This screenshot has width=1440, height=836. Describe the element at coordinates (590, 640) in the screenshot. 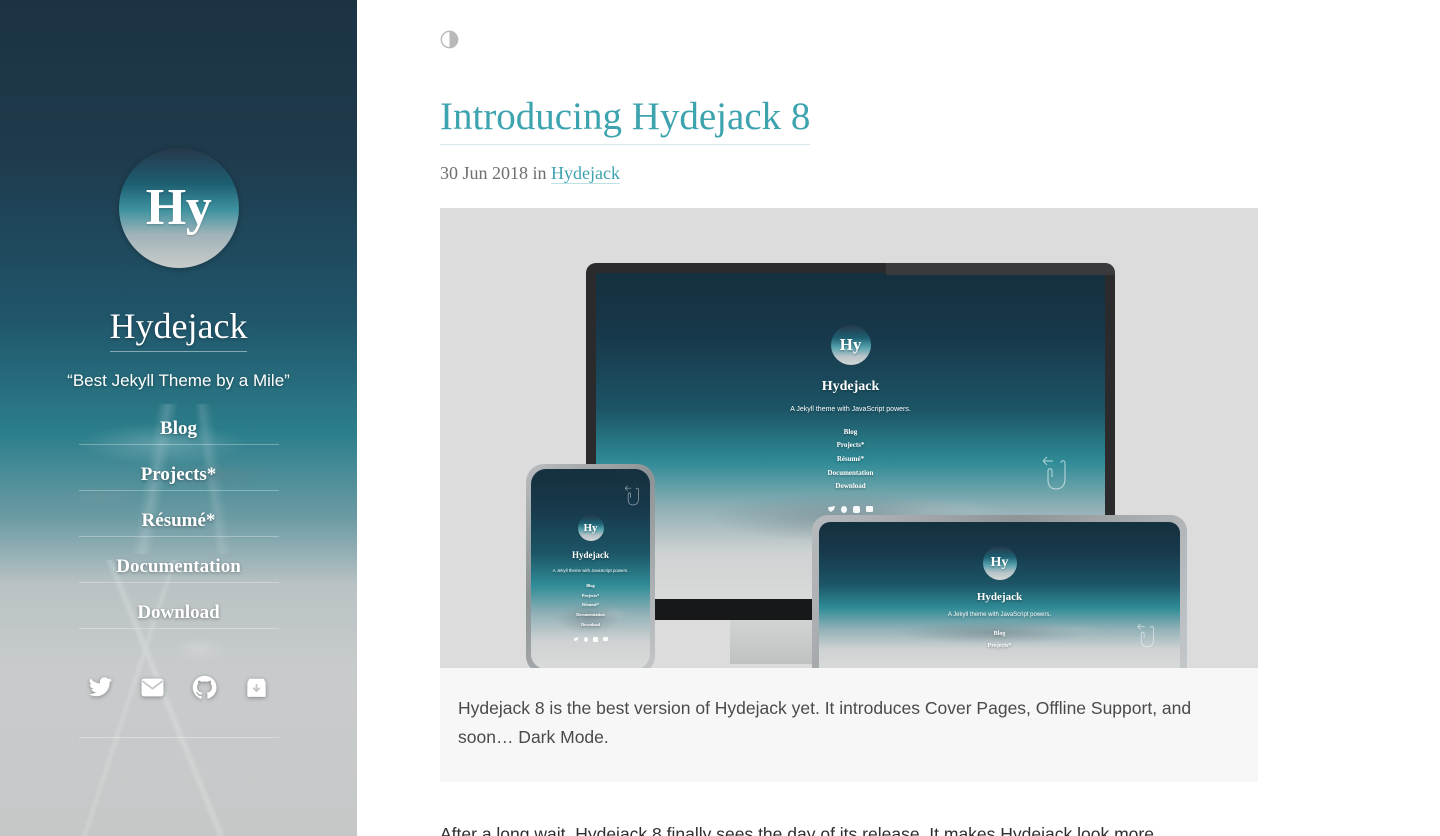

I see `phone-social` at that location.